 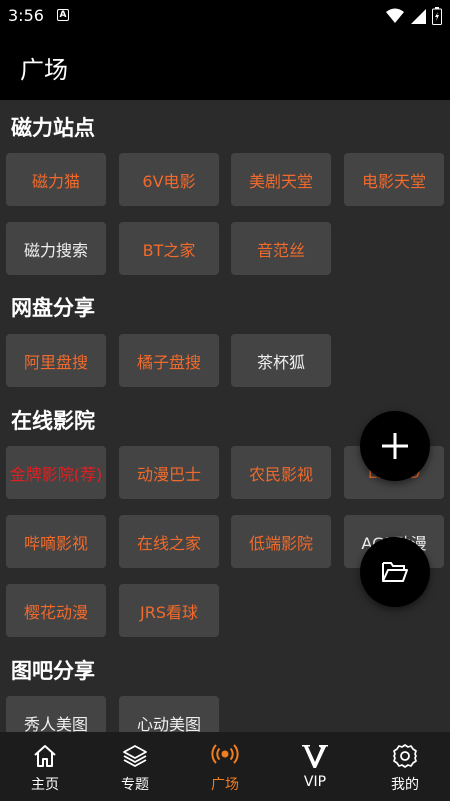 I want to click on section-title-magnet: 磁力站点, so click(x=53, y=128).